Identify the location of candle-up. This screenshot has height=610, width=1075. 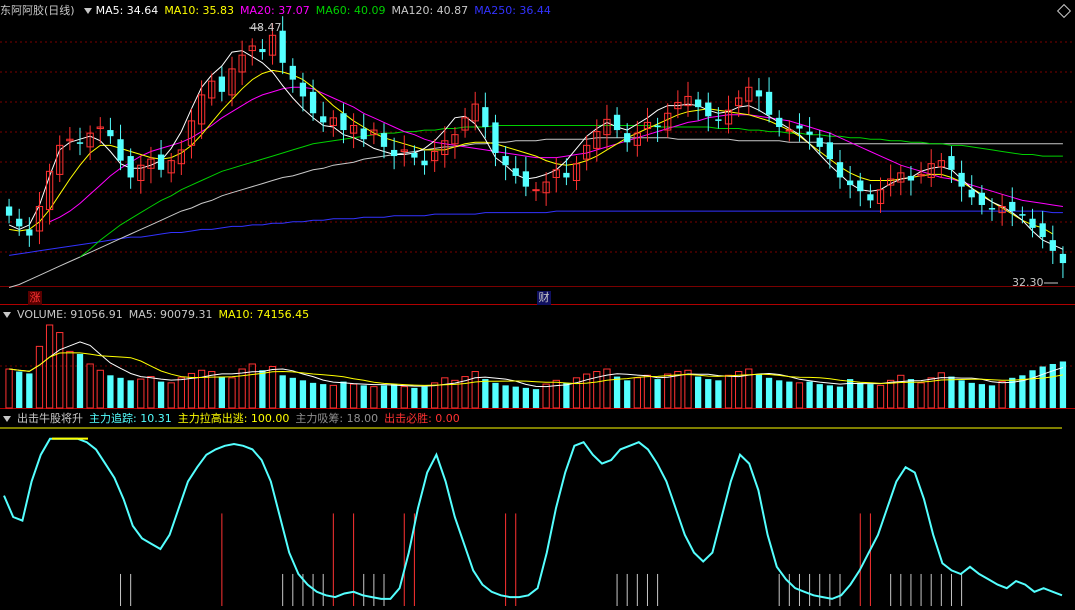
(536, 190).